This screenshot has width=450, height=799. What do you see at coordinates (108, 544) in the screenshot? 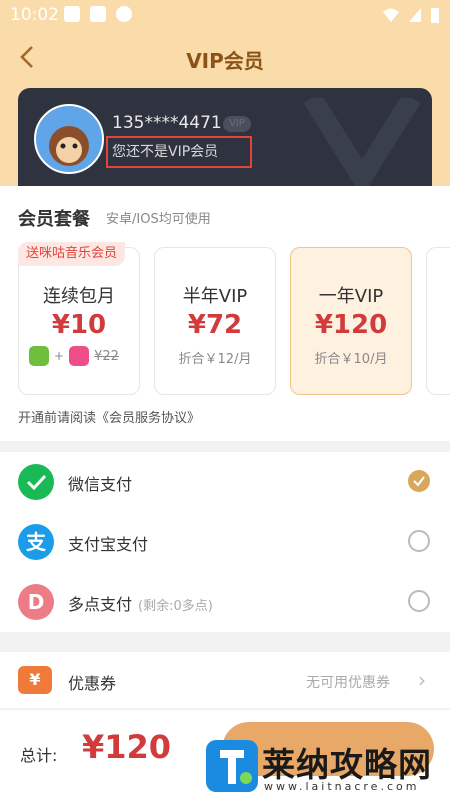
I see `payment-label: 支付宝支付` at bounding box center [108, 544].